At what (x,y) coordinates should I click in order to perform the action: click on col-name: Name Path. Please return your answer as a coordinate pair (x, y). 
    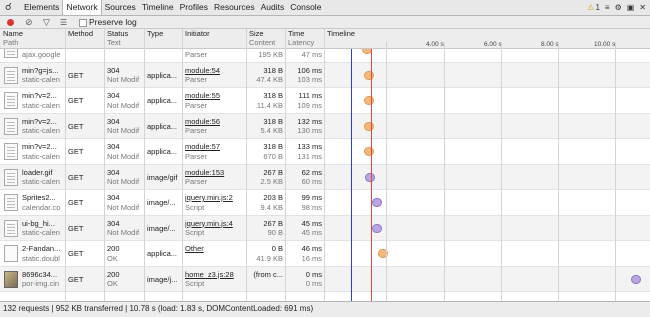
    Looking at the image, I should click on (13, 38).